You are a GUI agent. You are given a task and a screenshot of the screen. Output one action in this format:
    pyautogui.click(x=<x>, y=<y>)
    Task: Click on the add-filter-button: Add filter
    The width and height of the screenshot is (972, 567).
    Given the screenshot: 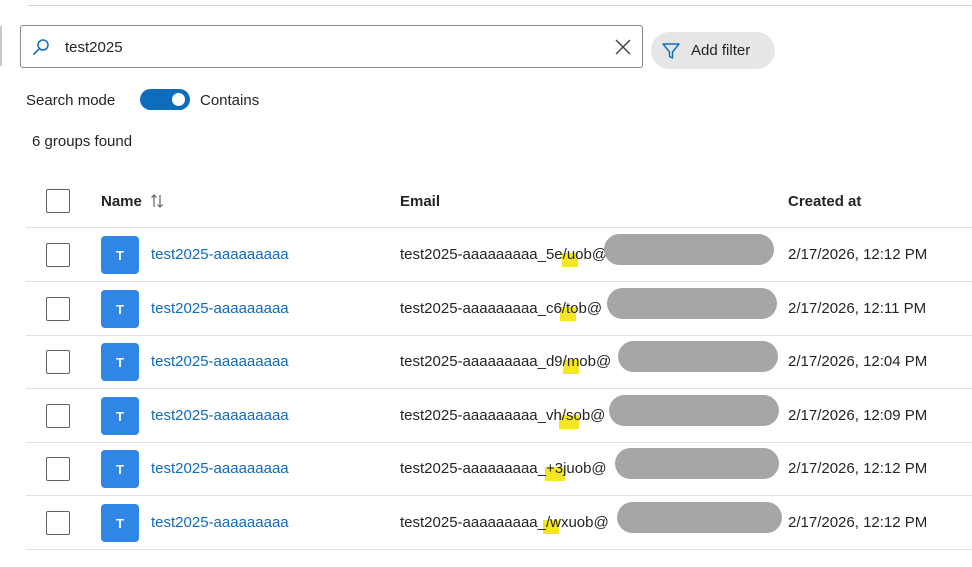 What is the action you would take?
    pyautogui.click(x=713, y=50)
    